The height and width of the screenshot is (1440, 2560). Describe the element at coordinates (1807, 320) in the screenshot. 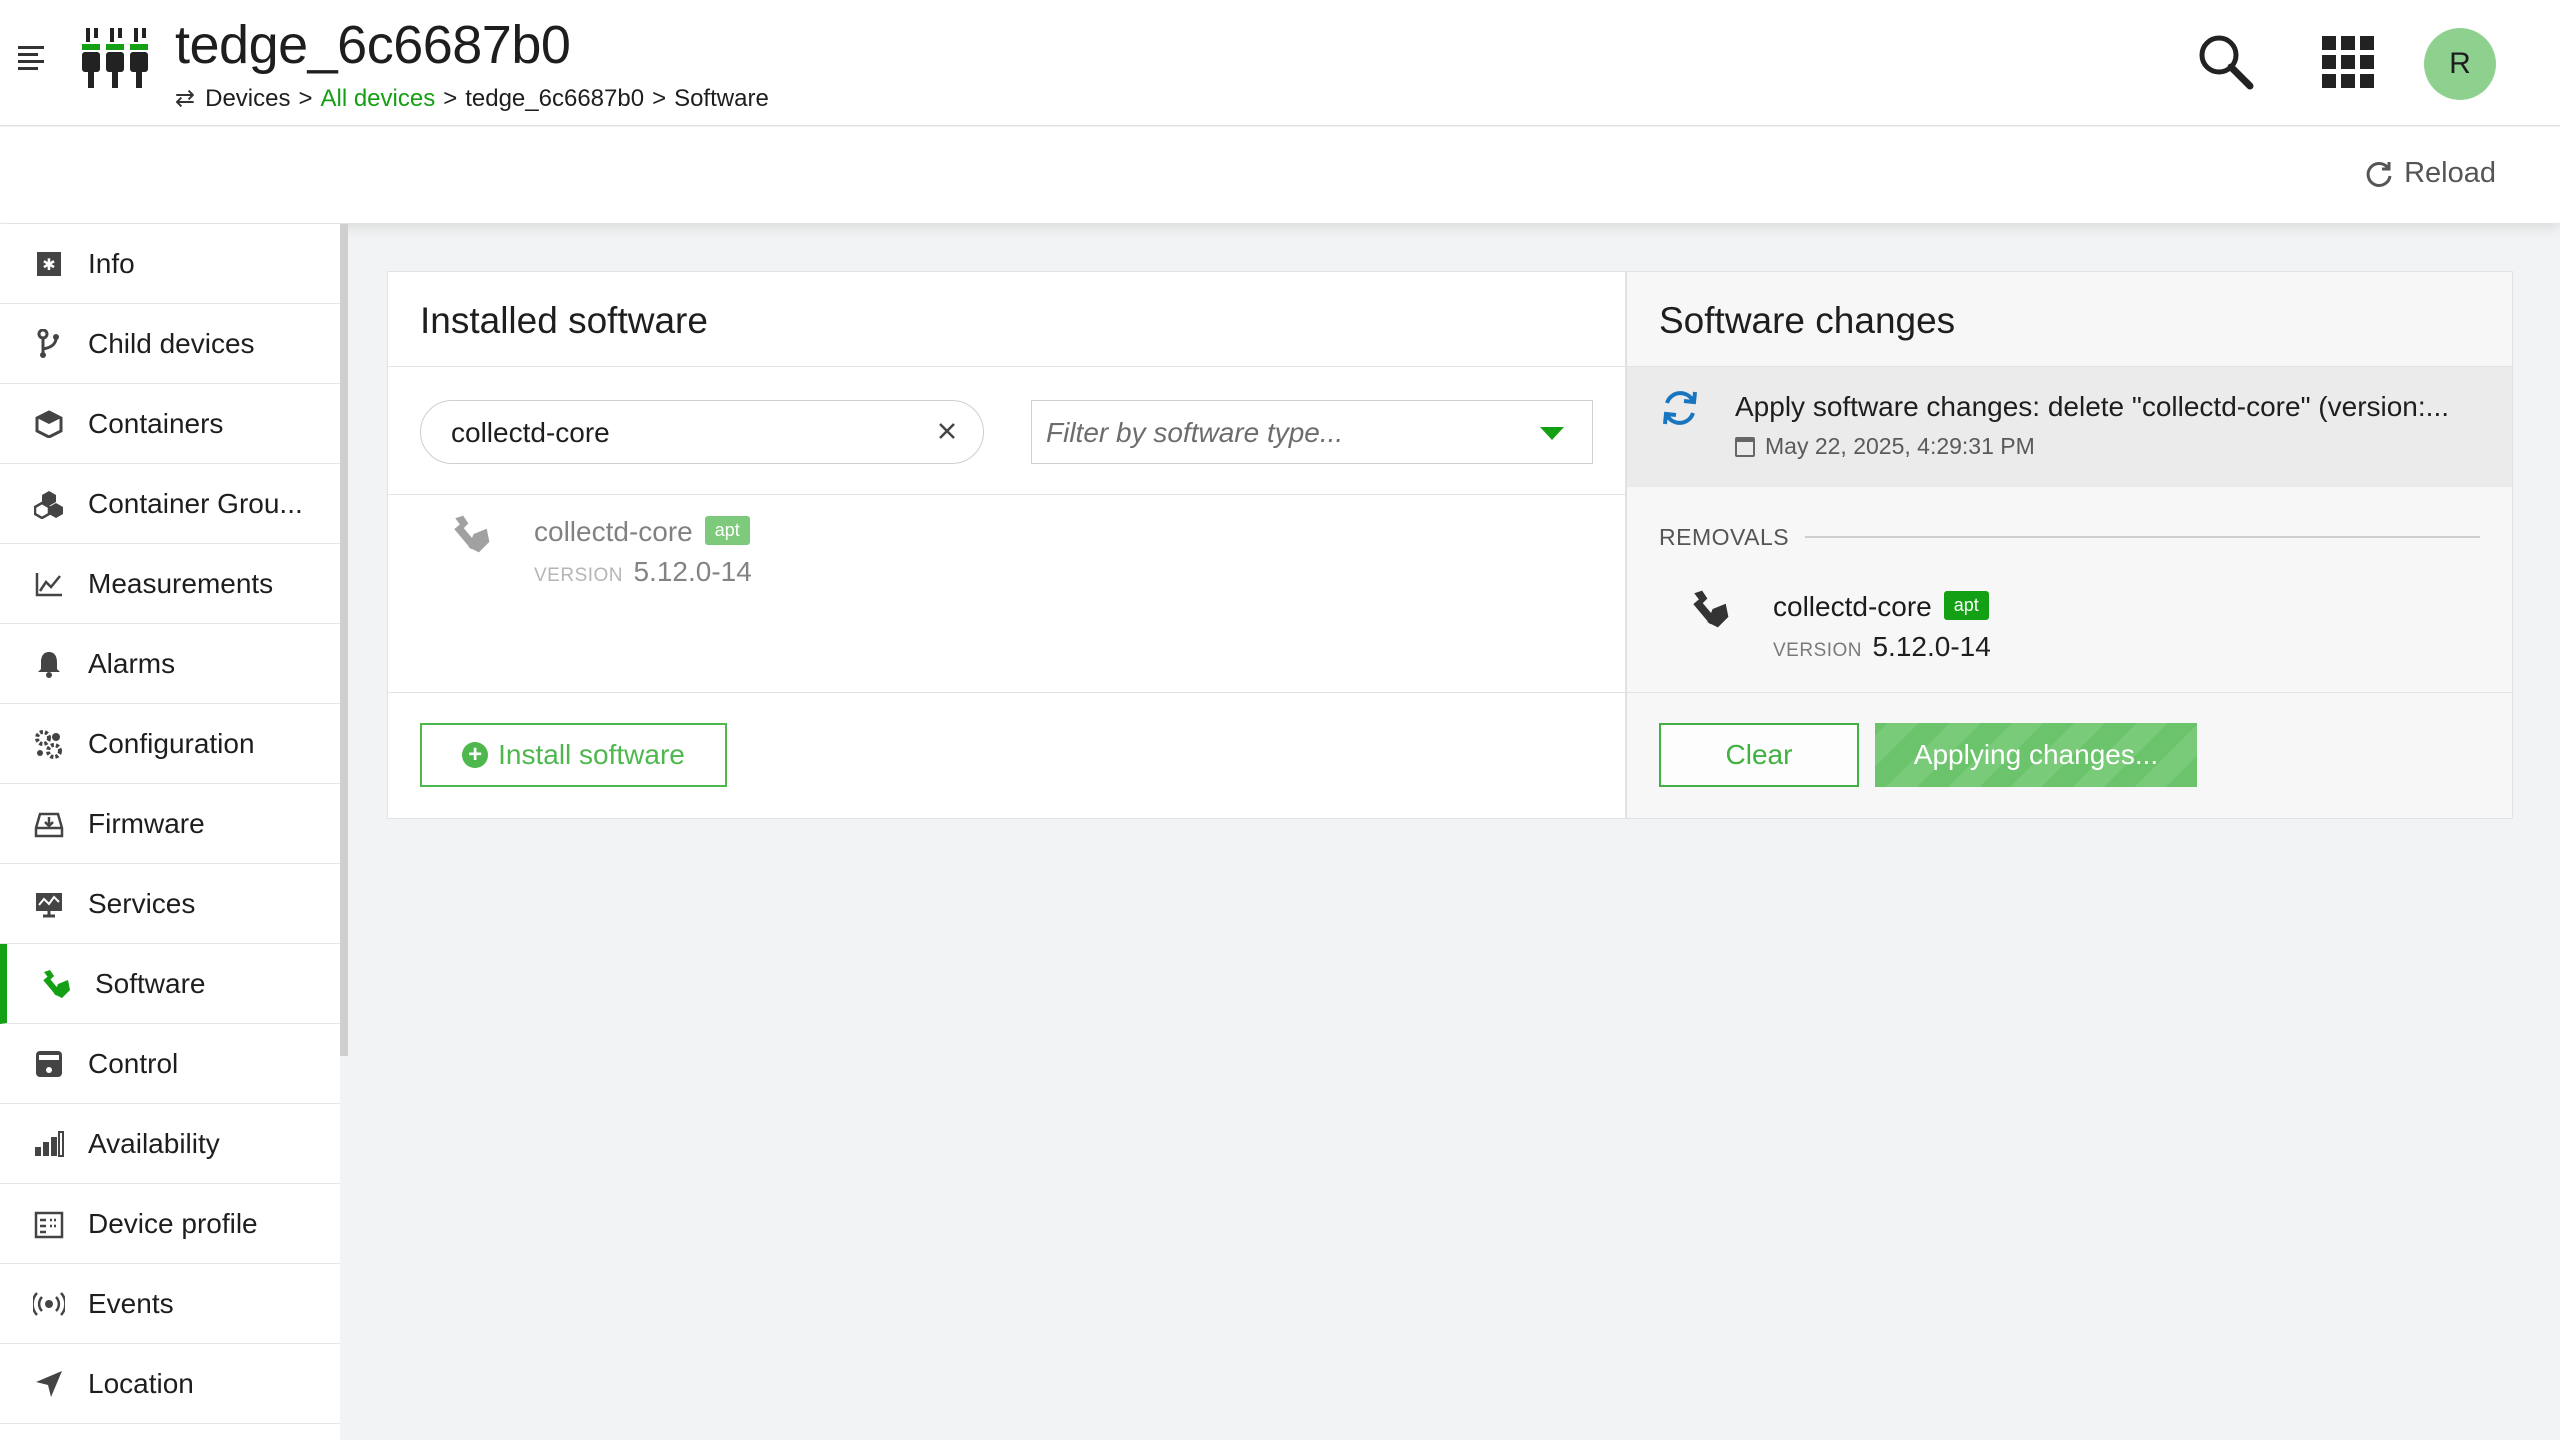

I see `software-changes-title: Software changes` at that location.